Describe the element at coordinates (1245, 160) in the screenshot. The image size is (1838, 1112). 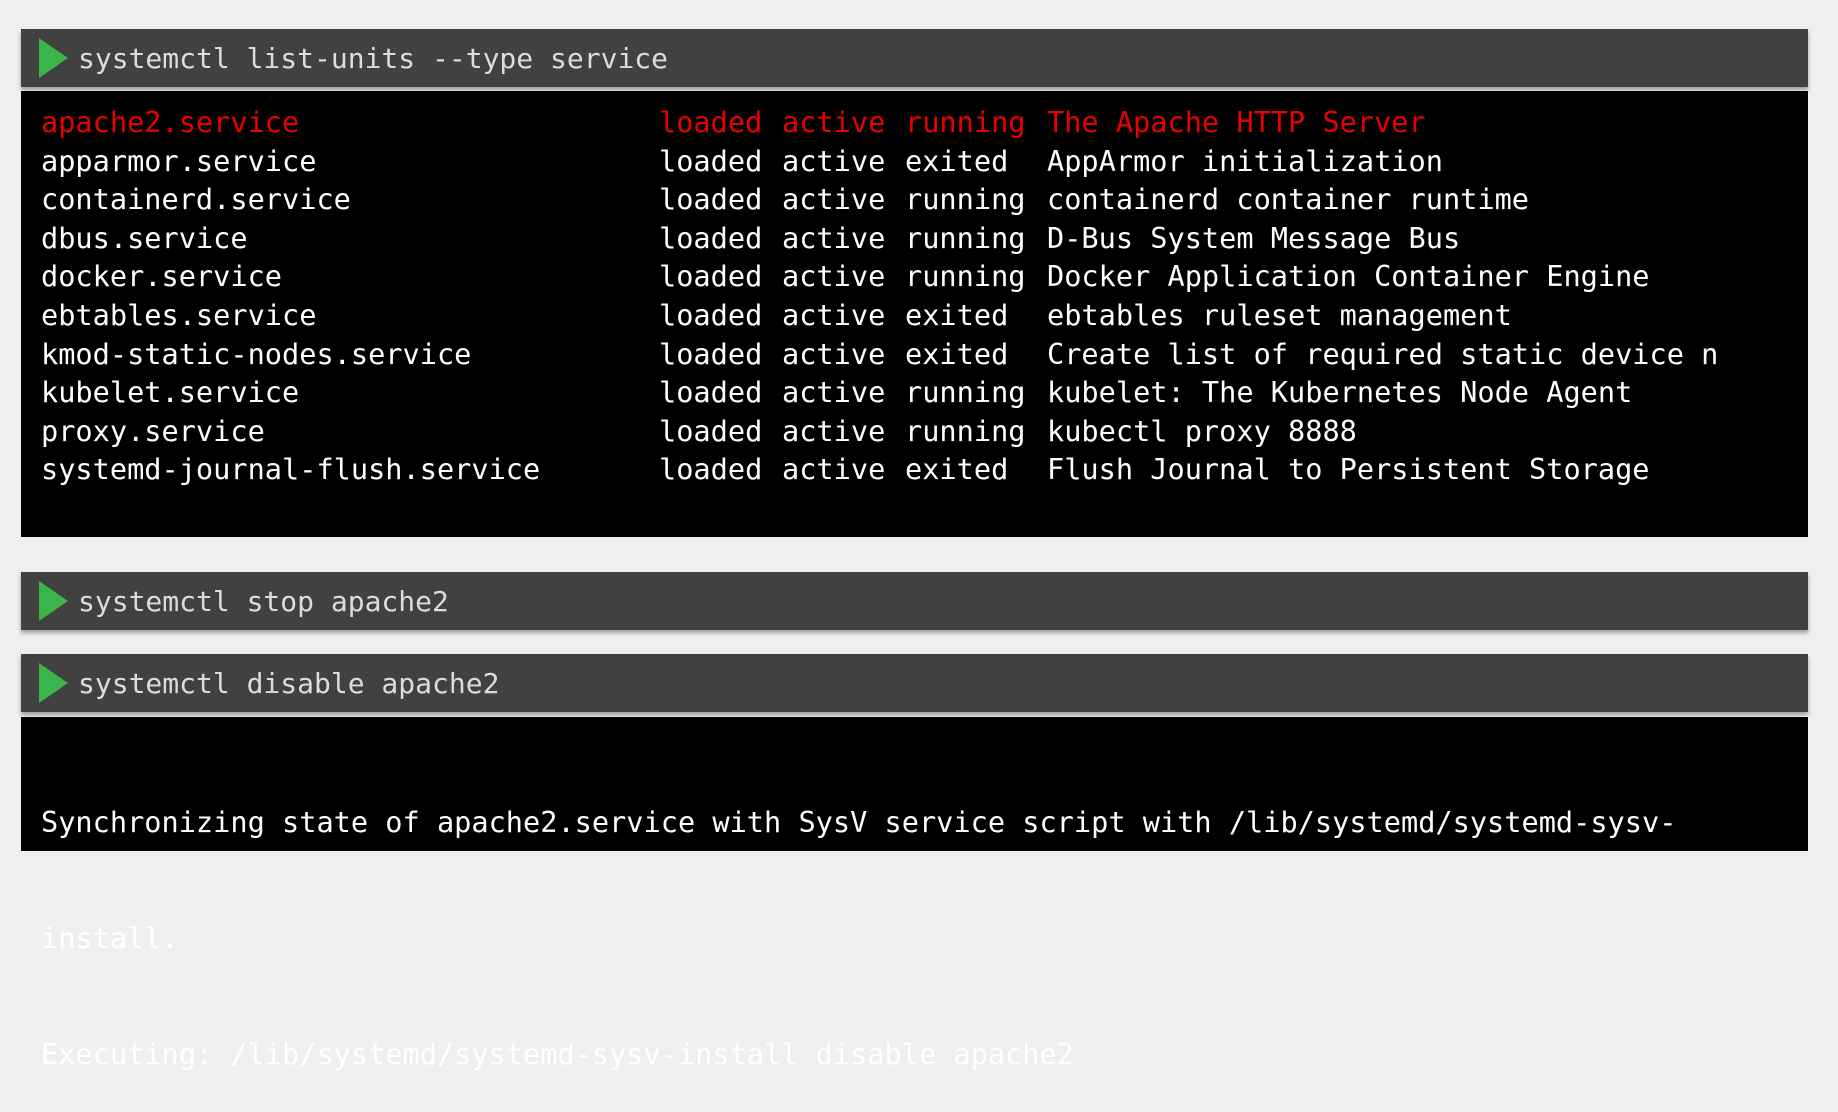
I see `unit-description: AppArmor initialization` at that location.